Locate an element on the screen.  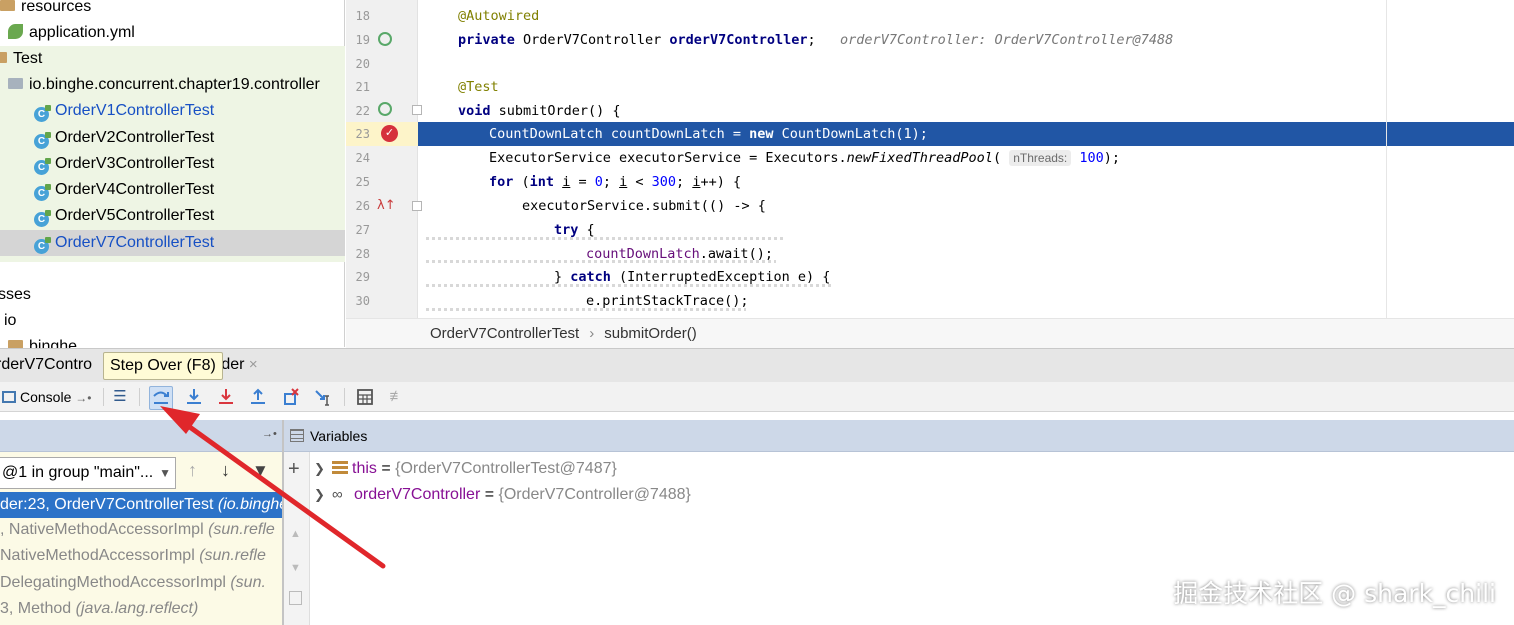
code-line-21: @Test is located at coordinates (458, 87).